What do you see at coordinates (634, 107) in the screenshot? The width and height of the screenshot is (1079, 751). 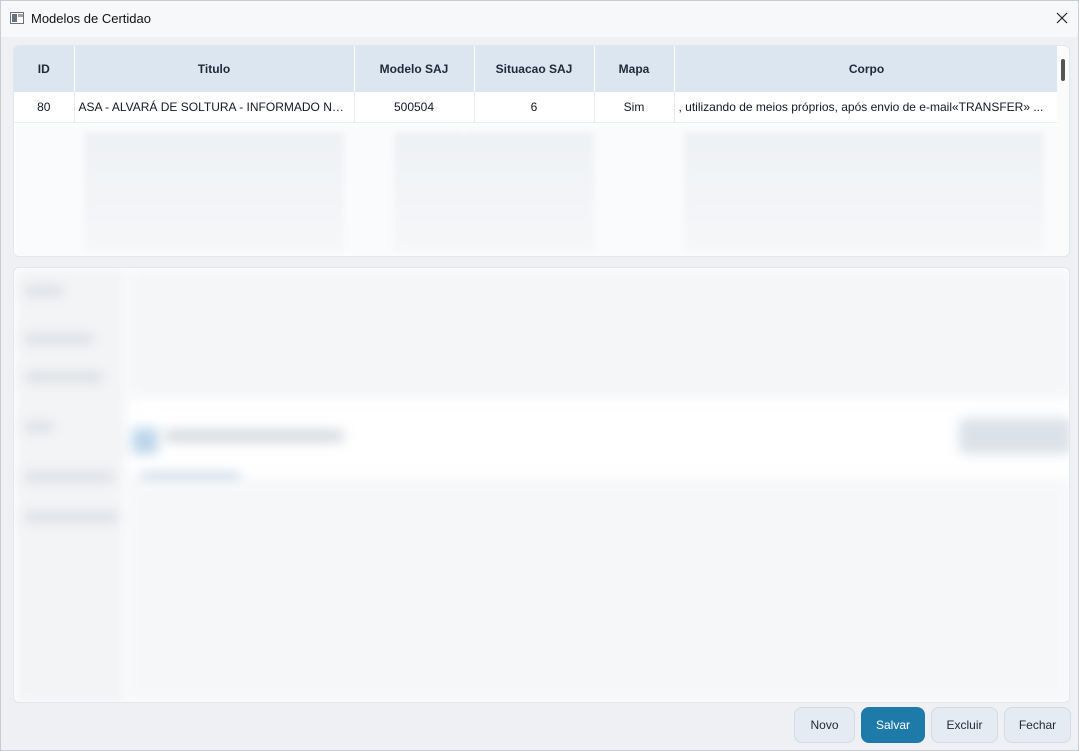 I see `cell-mapa: Sim` at bounding box center [634, 107].